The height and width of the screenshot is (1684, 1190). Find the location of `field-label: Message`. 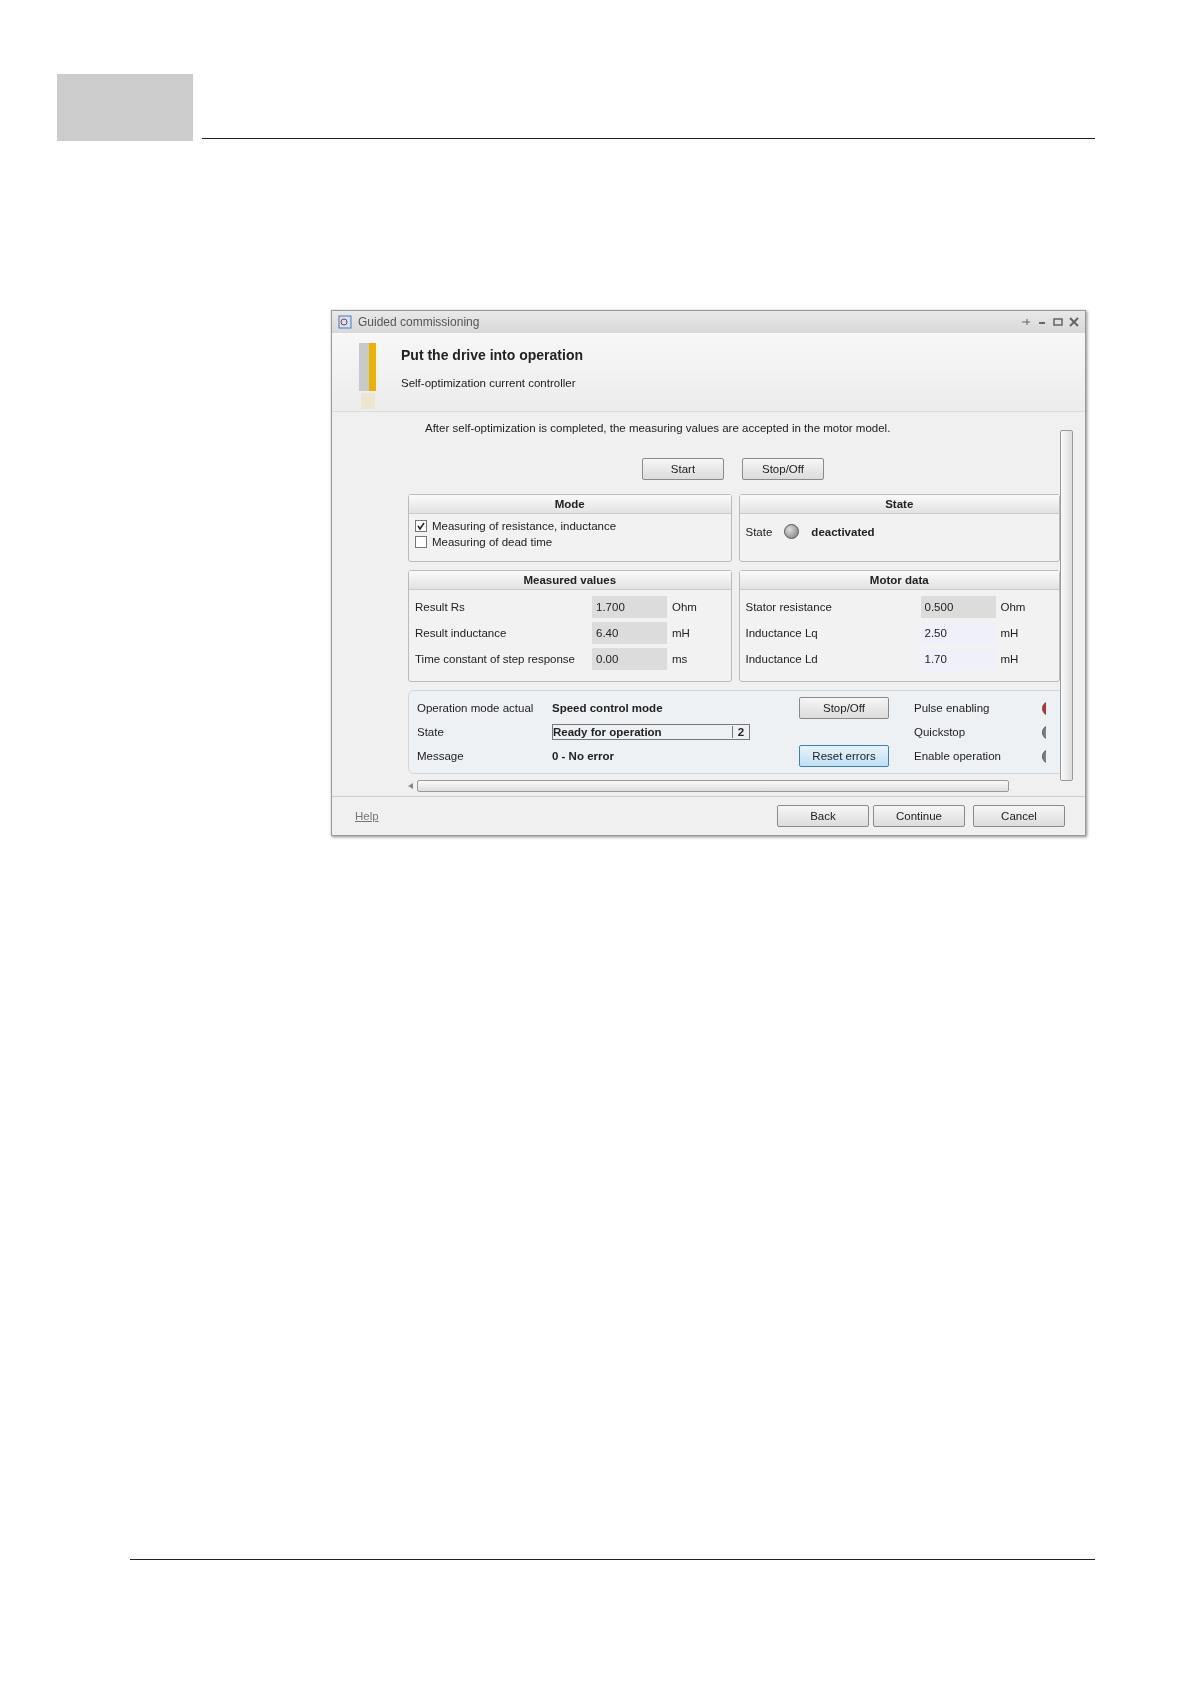

field-label: Message is located at coordinates (441, 756).